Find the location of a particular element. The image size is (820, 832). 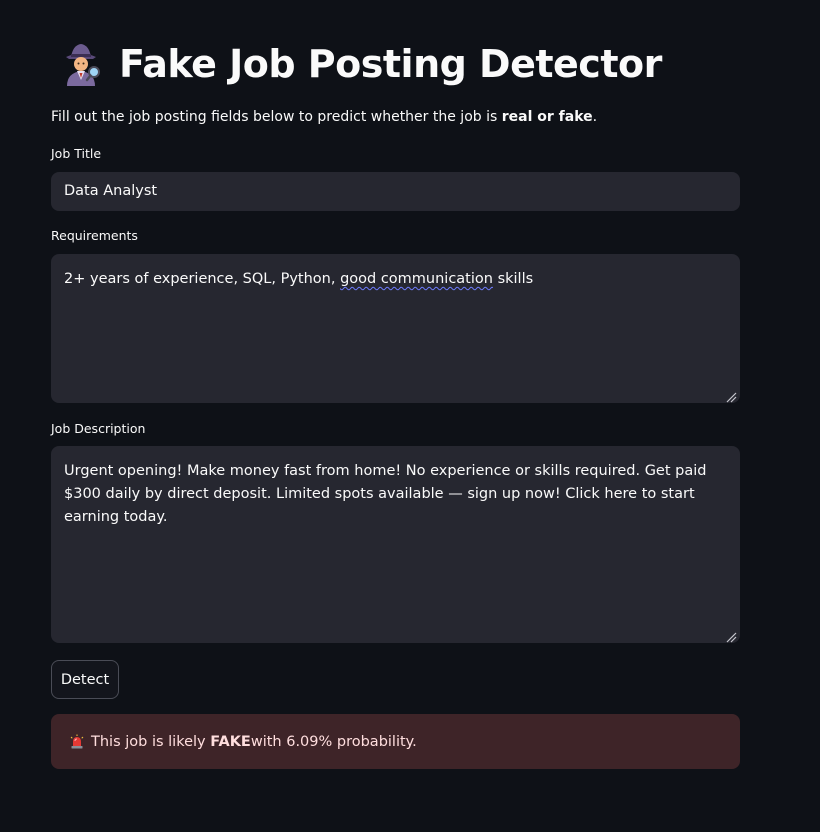

intro-text-emphasis: real or fake is located at coordinates (547, 117).